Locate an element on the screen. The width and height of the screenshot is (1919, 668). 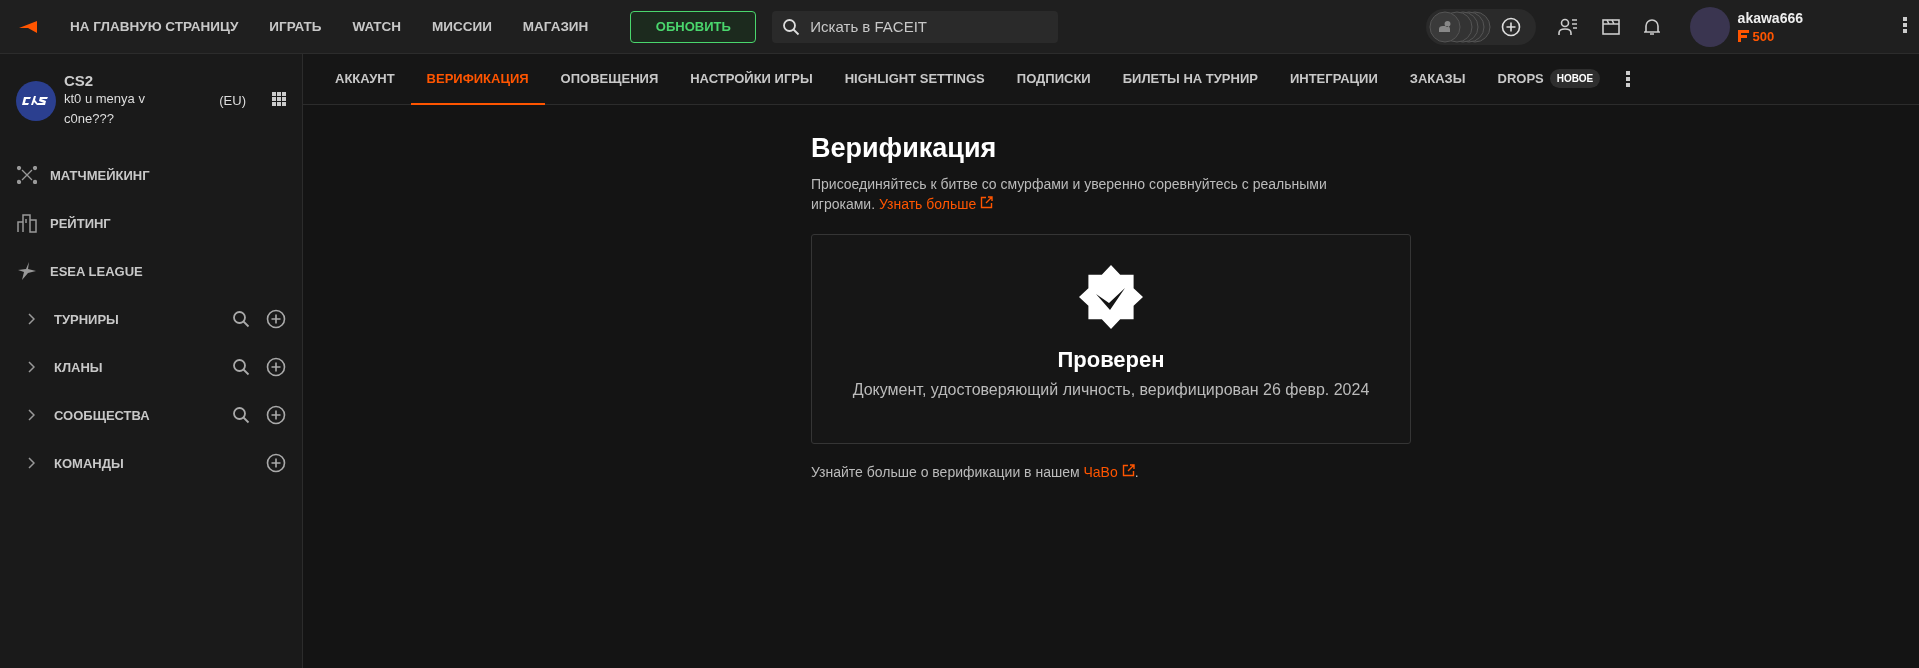
settings-tab: DROPS НОВОЕ is located at coordinates (1549, 79).